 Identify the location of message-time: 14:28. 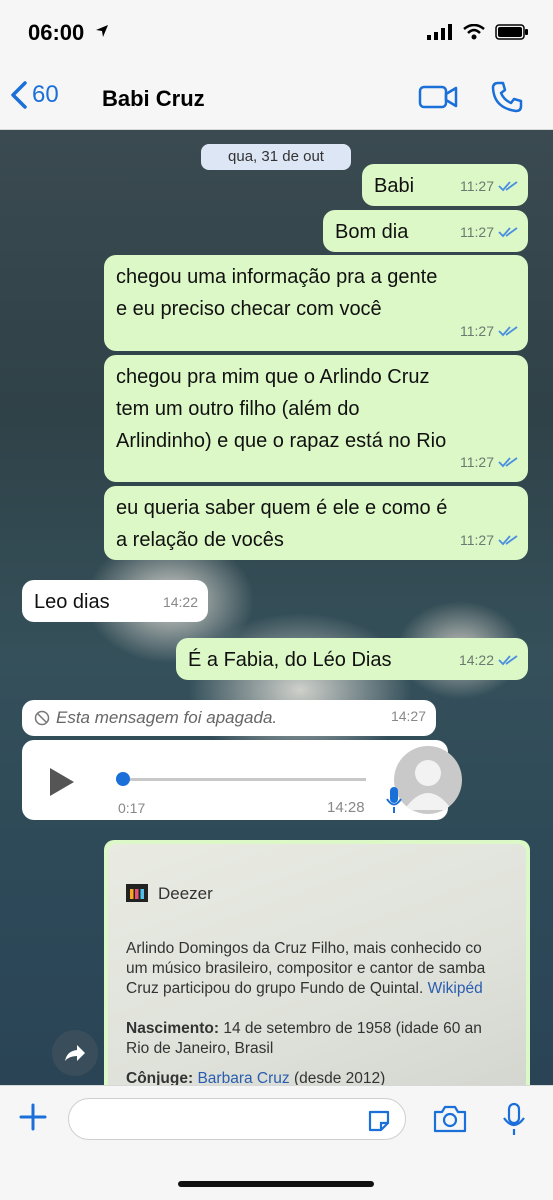
(346, 807).